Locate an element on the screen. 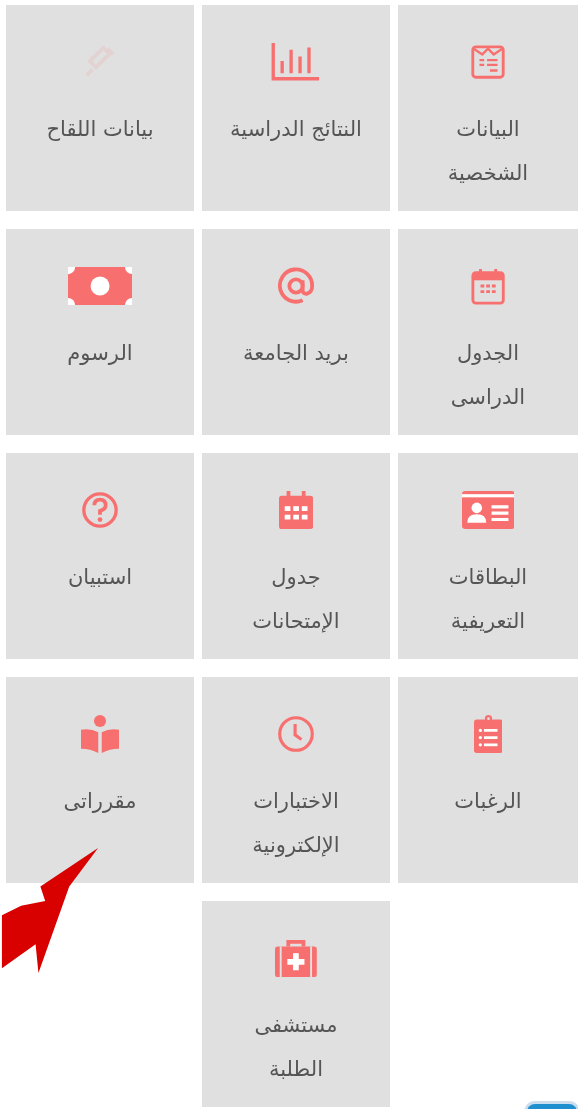 The image size is (578, 1109). menu-tile: مستشفى الطلبة is located at coordinates (296, 1004).